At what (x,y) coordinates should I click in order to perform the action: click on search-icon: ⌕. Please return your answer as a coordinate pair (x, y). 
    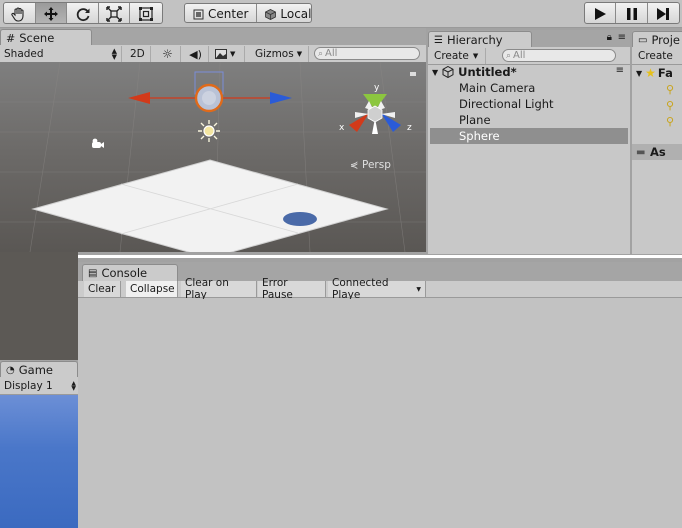
    Looking at the image, I should click on (321, 53).